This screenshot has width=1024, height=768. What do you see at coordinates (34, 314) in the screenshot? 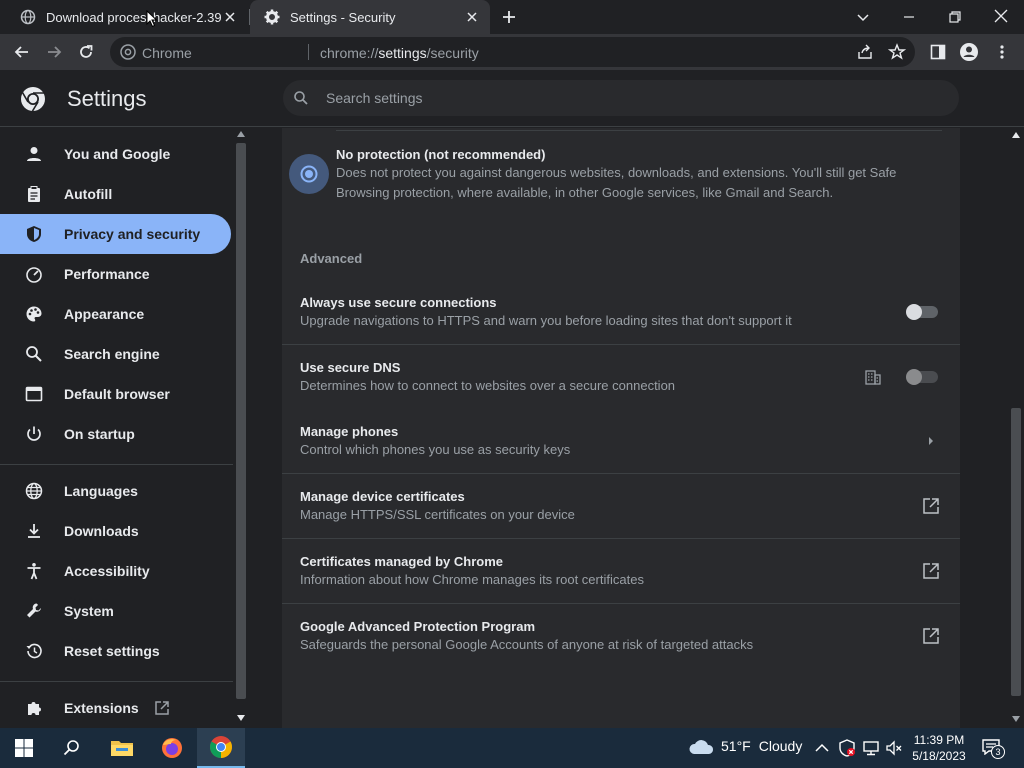
I see `palette-icon` at bounding box center [34, 314].